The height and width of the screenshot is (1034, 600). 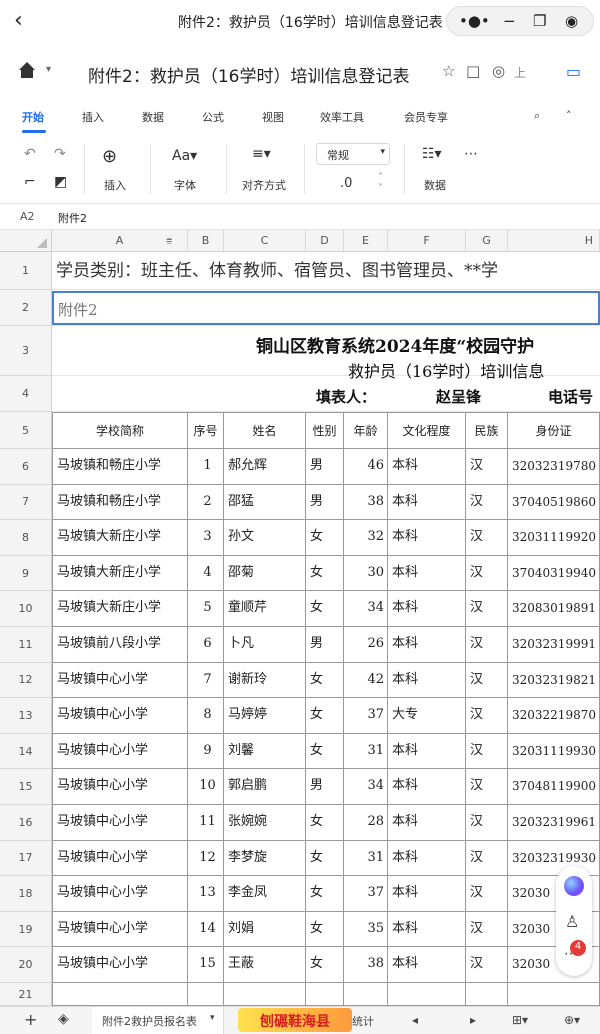 What do you see at coordinates (366, 965) in the screenshot?
I see `table-cell: 38` at bounding box center [366, 965].